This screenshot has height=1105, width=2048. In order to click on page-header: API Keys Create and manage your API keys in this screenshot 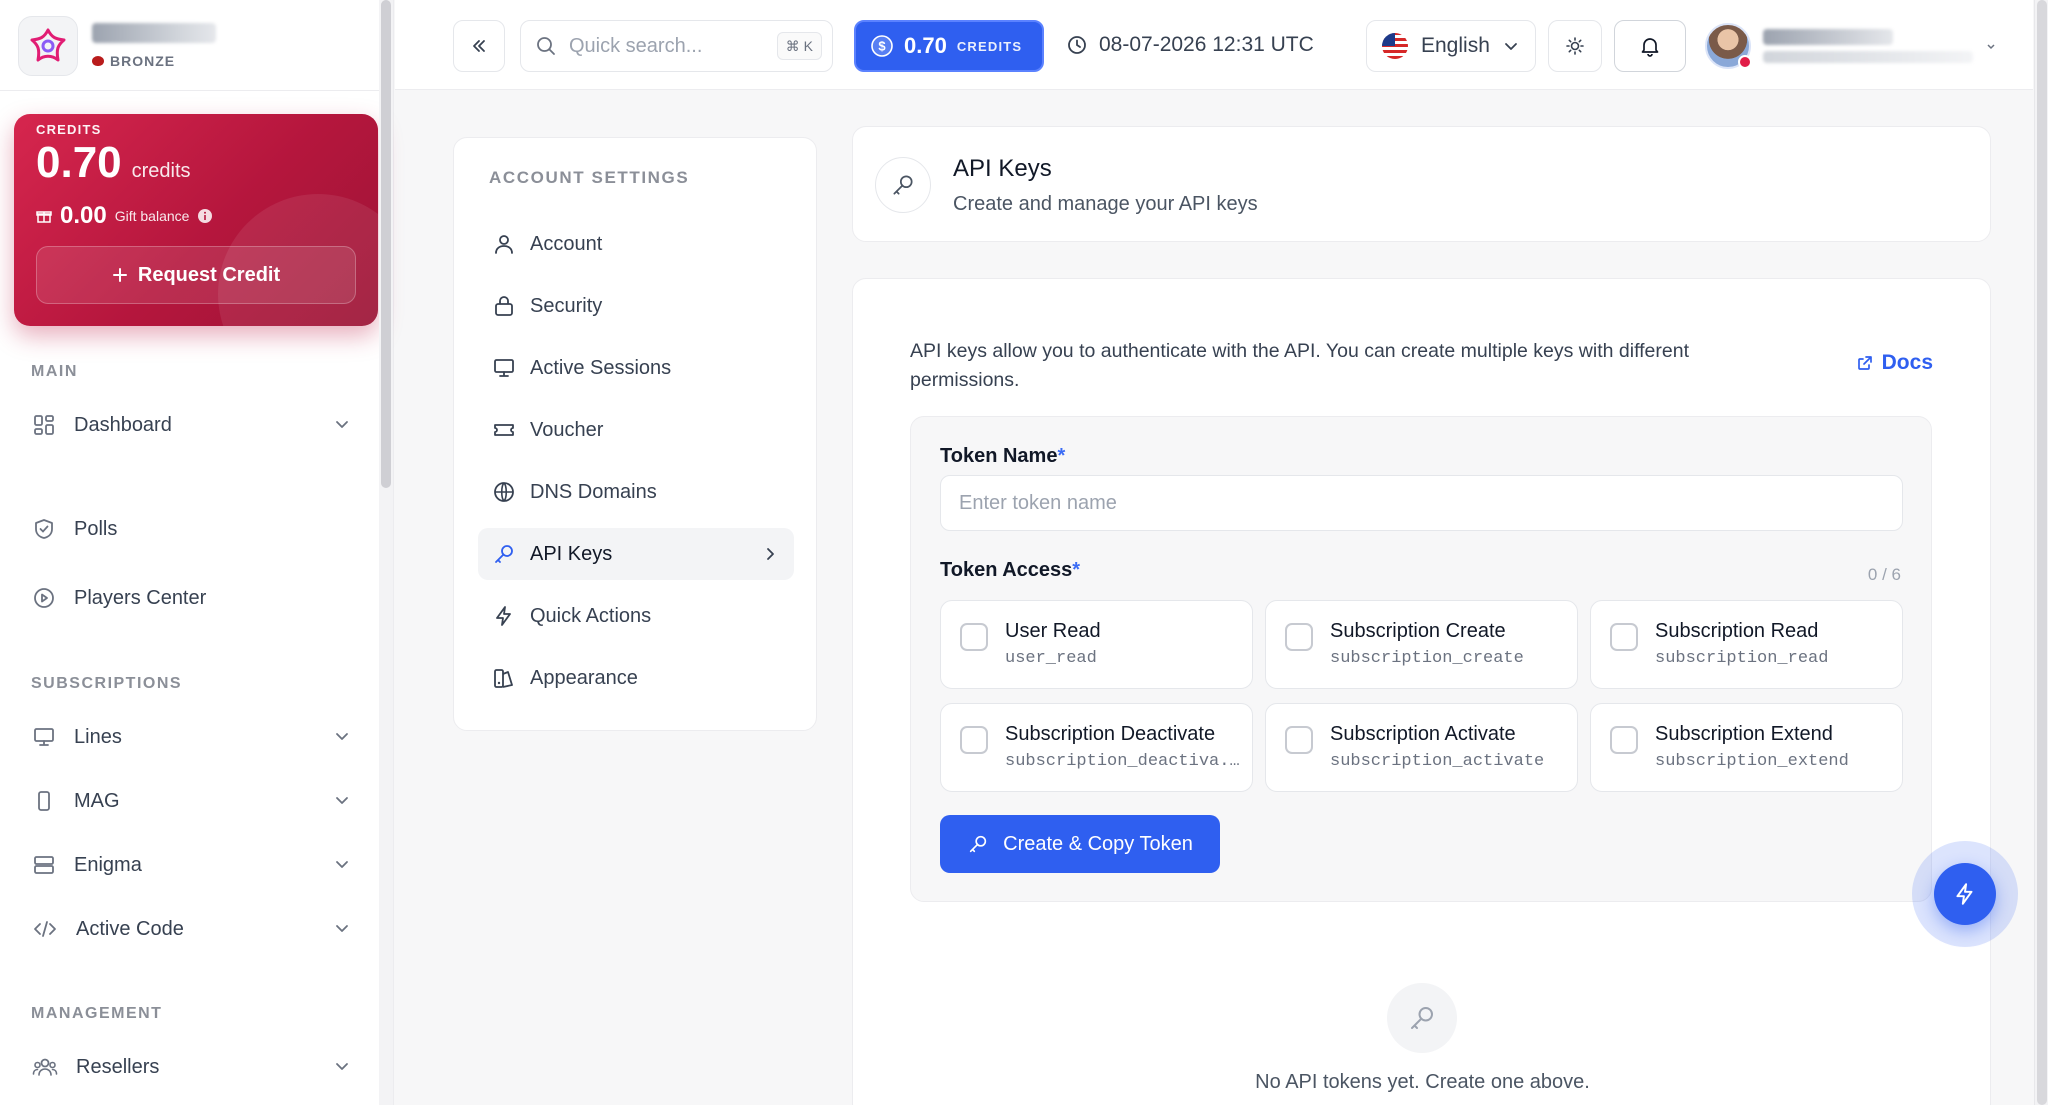, I will do `click(1421, 184)`.